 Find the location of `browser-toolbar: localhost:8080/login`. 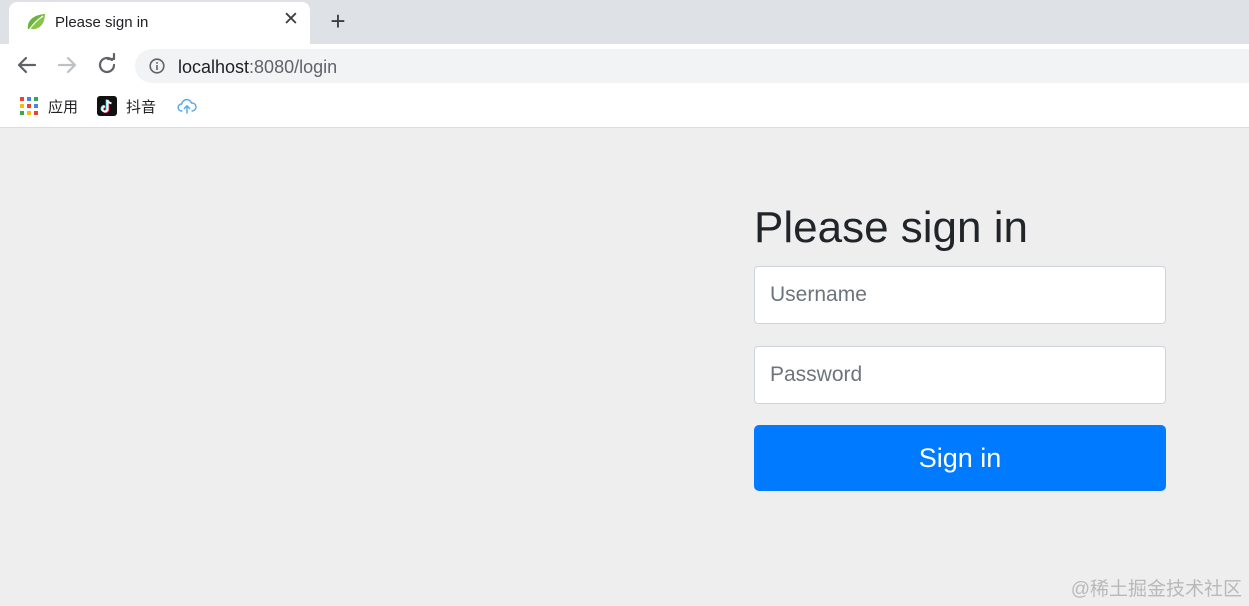

browser-toolbar: localhost:8080/login is located at coordinates (624, 65).